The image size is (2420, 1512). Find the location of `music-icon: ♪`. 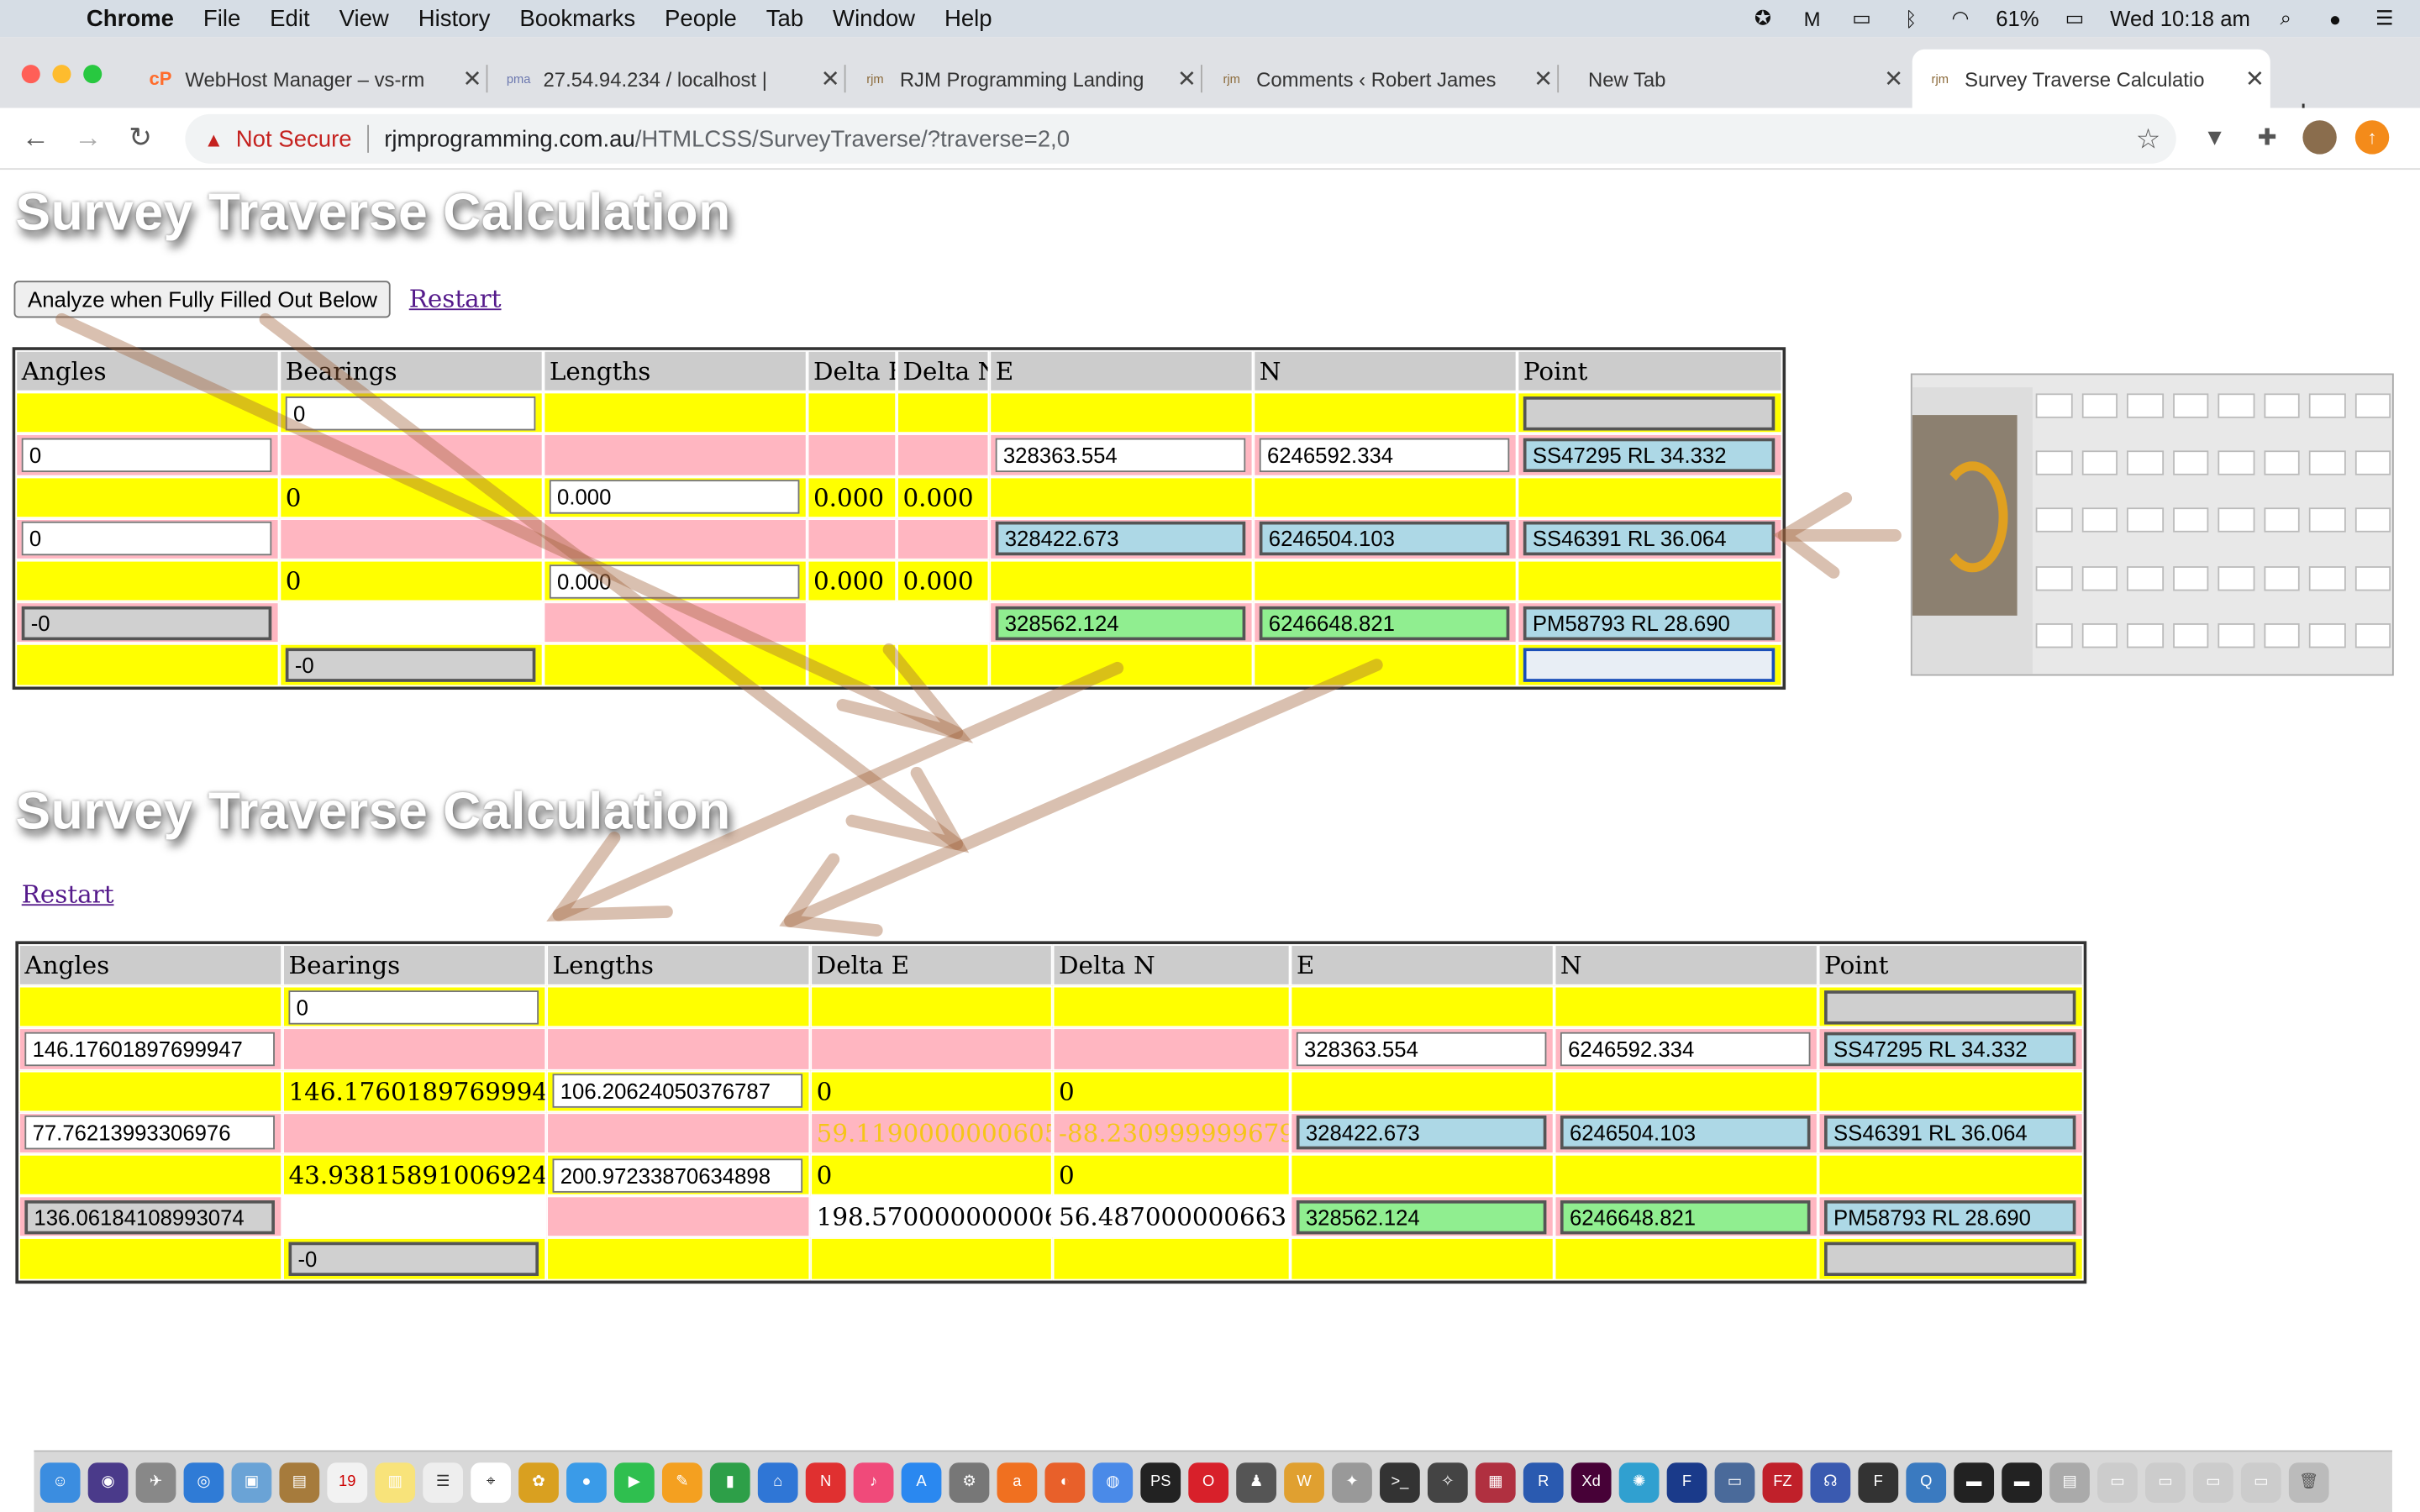

music-icon: ♪ is located at coordinates (873, 1482).